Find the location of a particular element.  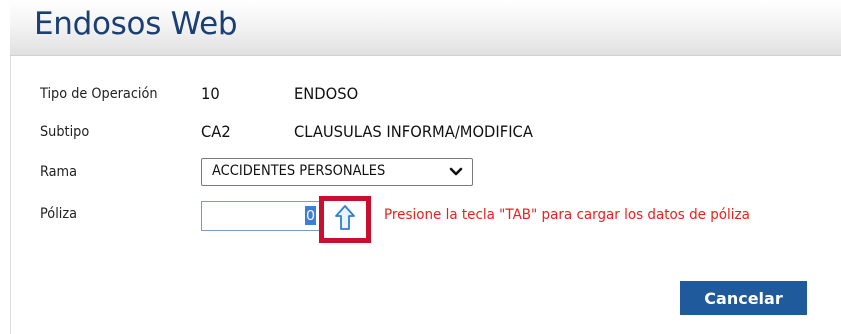

tipo-operacion-description: ENDOSO is located at coordinates (326, 93).